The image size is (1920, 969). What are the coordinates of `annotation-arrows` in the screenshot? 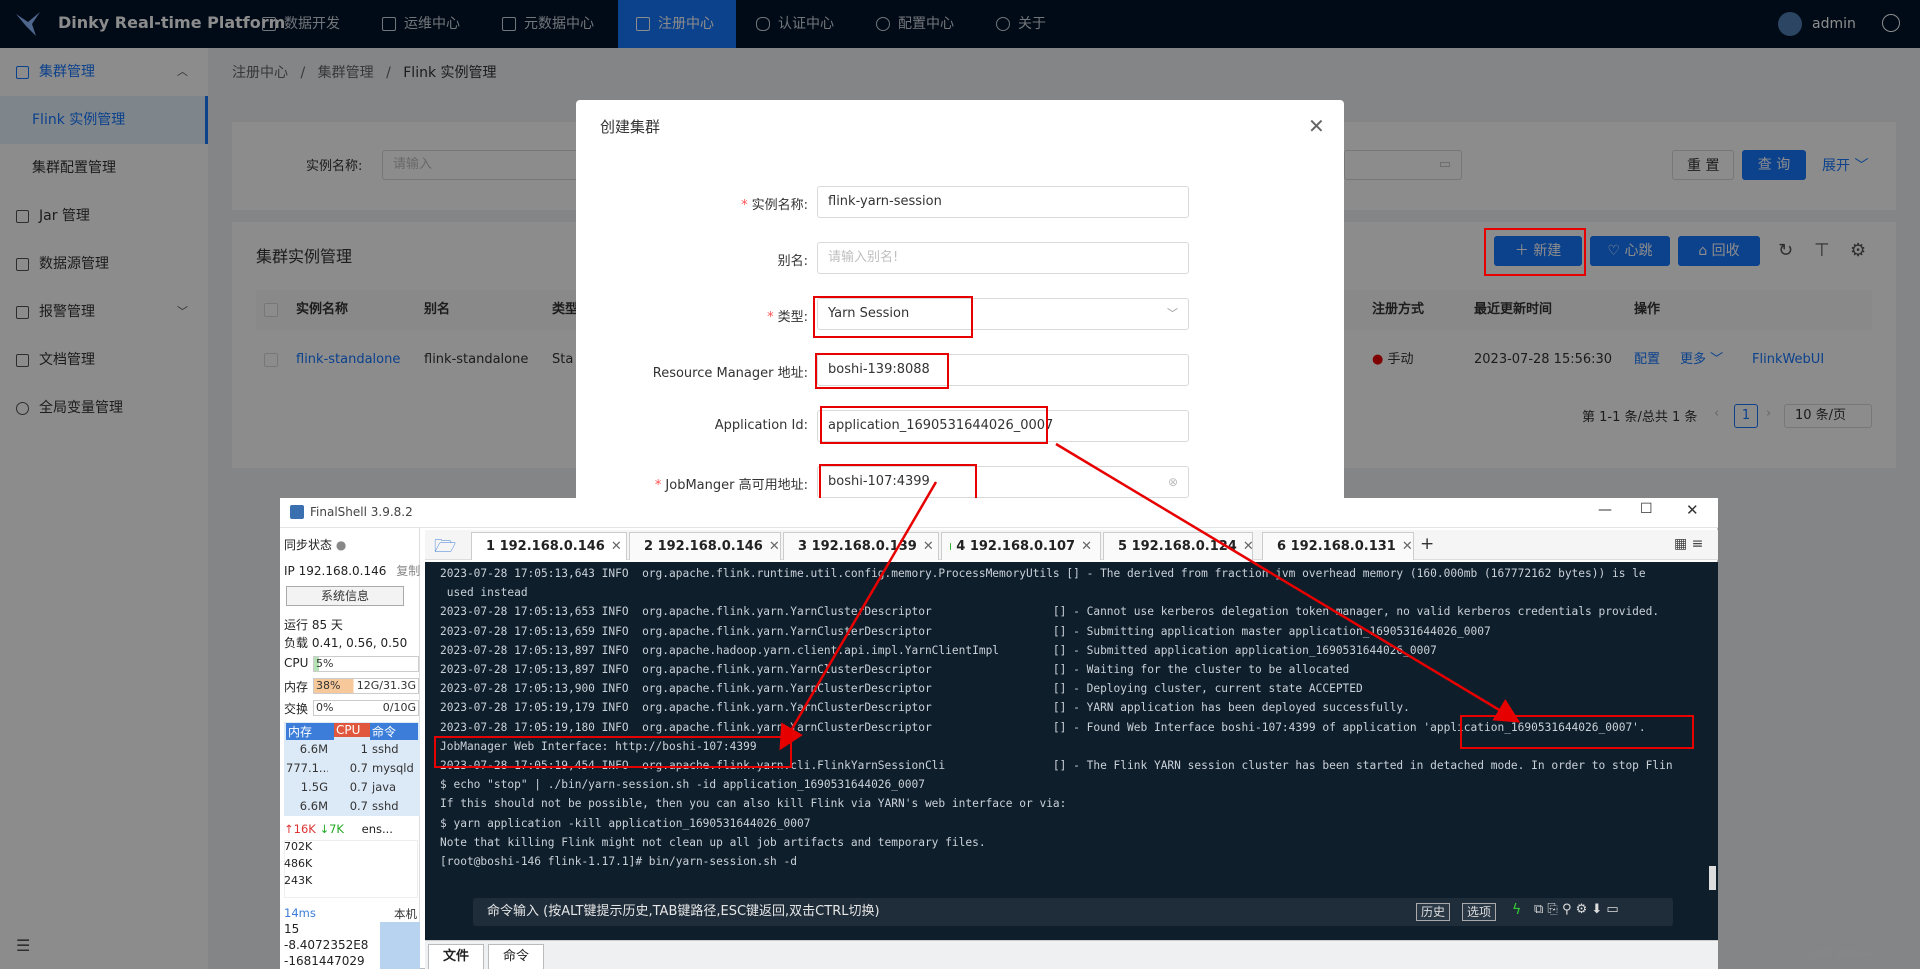 It's located at (1150, 596).